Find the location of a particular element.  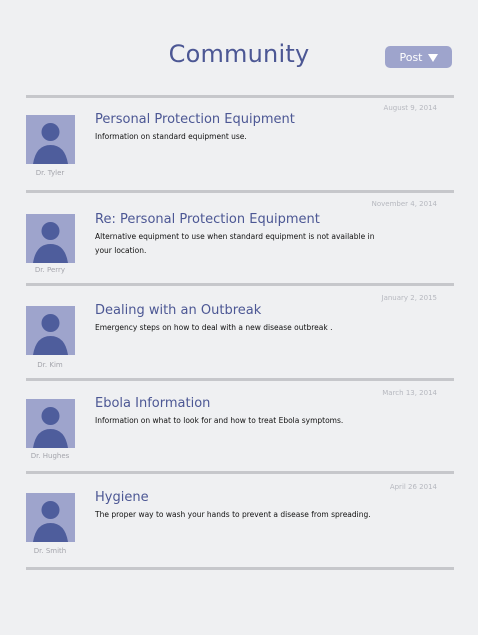

post-author: Dr. Perry is located at coordinates (50, 270).